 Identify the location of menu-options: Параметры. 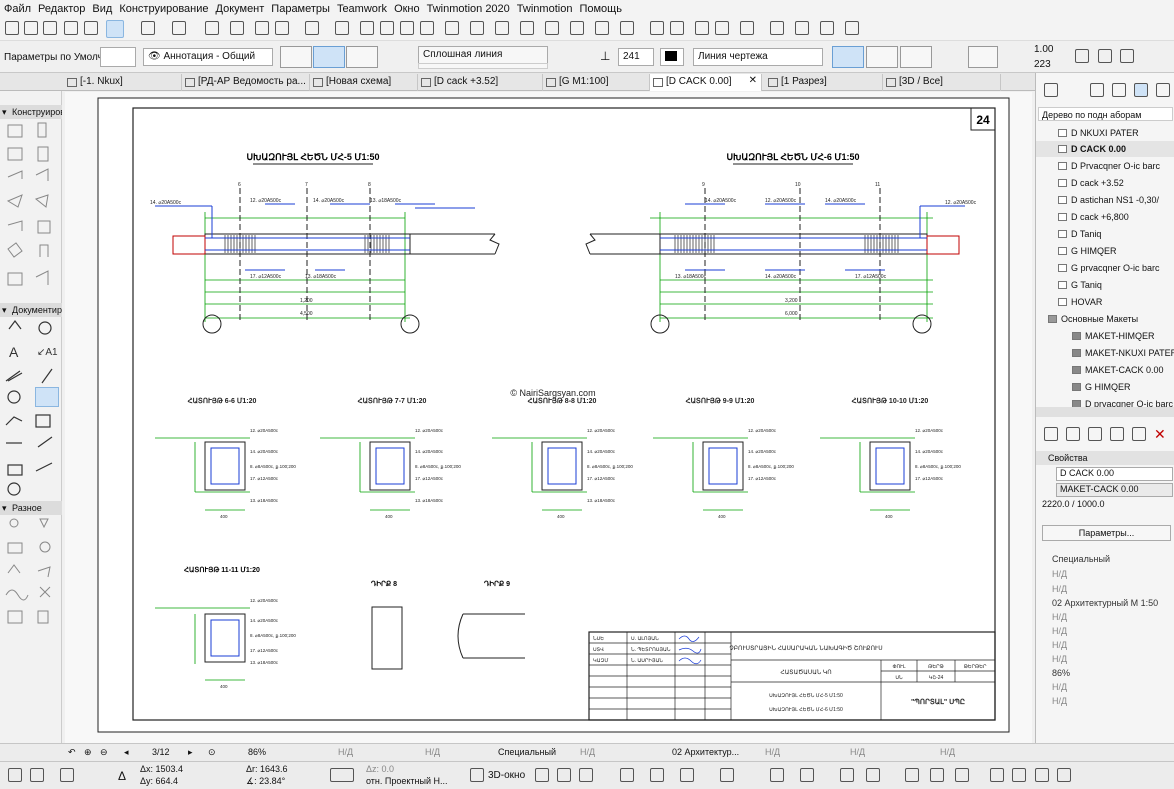
(300, 9).